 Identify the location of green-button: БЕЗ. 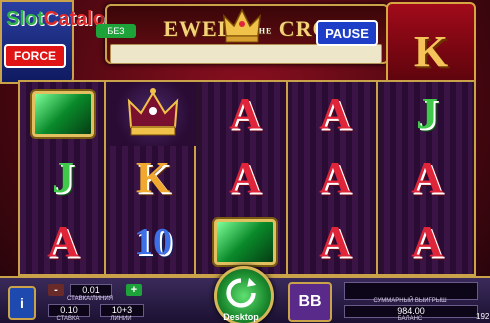
(116, 31).